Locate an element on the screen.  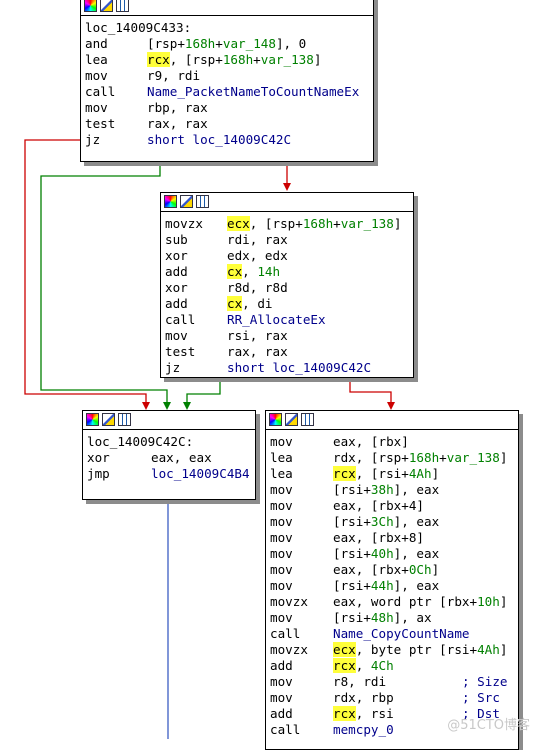
instruction-row: lea rcx, [rsp+168h+var_138] is located at coordinates (227, 60).